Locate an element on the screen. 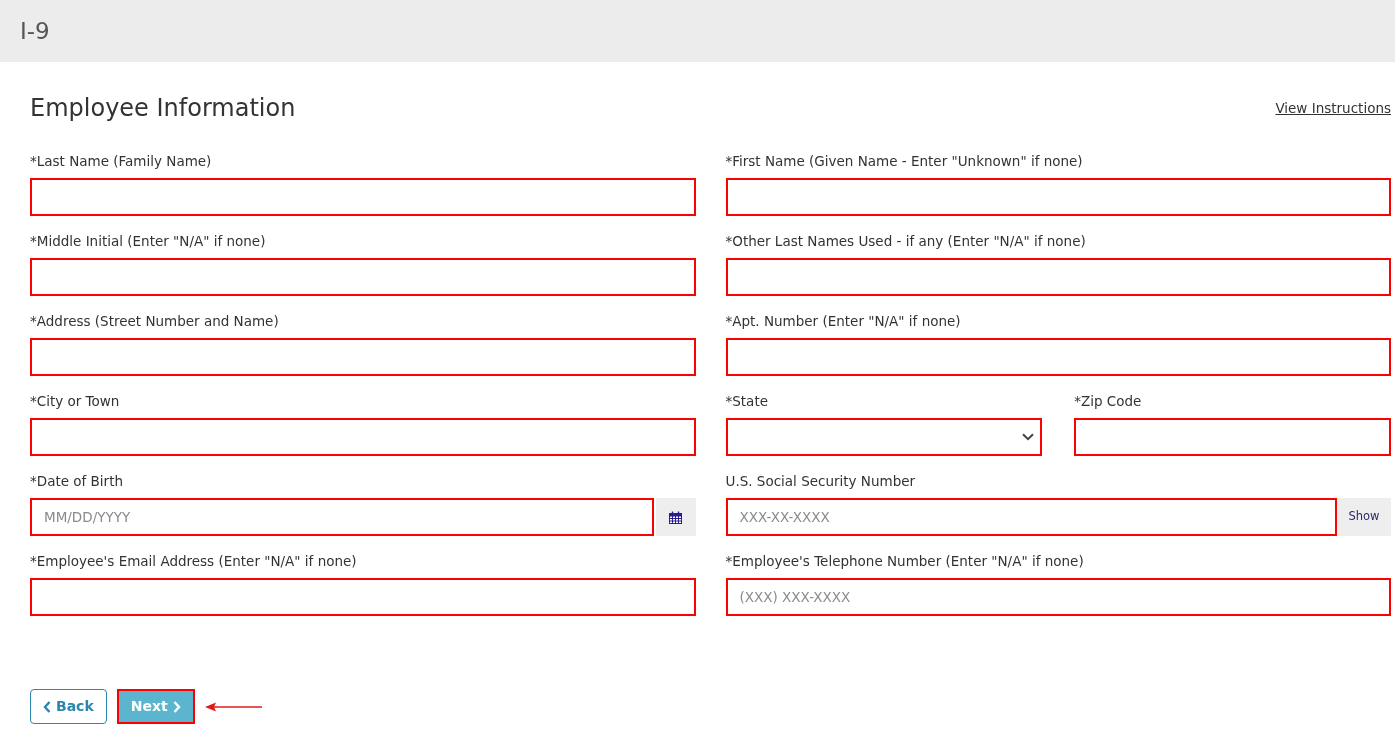 This screenshot has width=1395, height=743. field-label: *City or Town is located at coordinates (75, 401).